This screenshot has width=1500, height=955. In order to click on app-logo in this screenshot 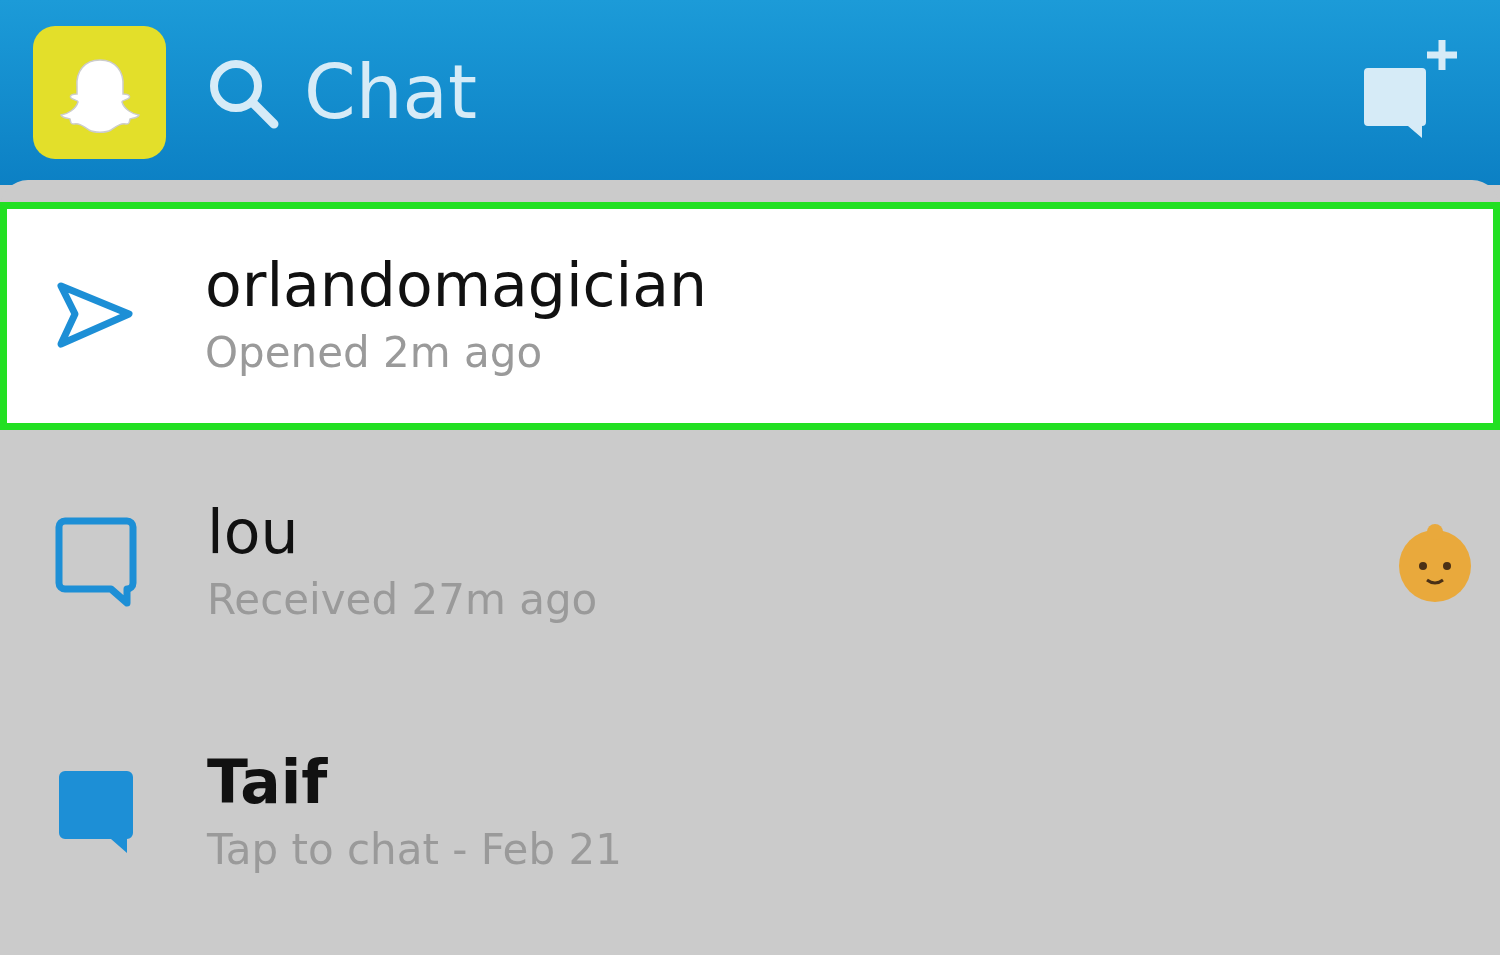, I will do `click(99, 92)`.